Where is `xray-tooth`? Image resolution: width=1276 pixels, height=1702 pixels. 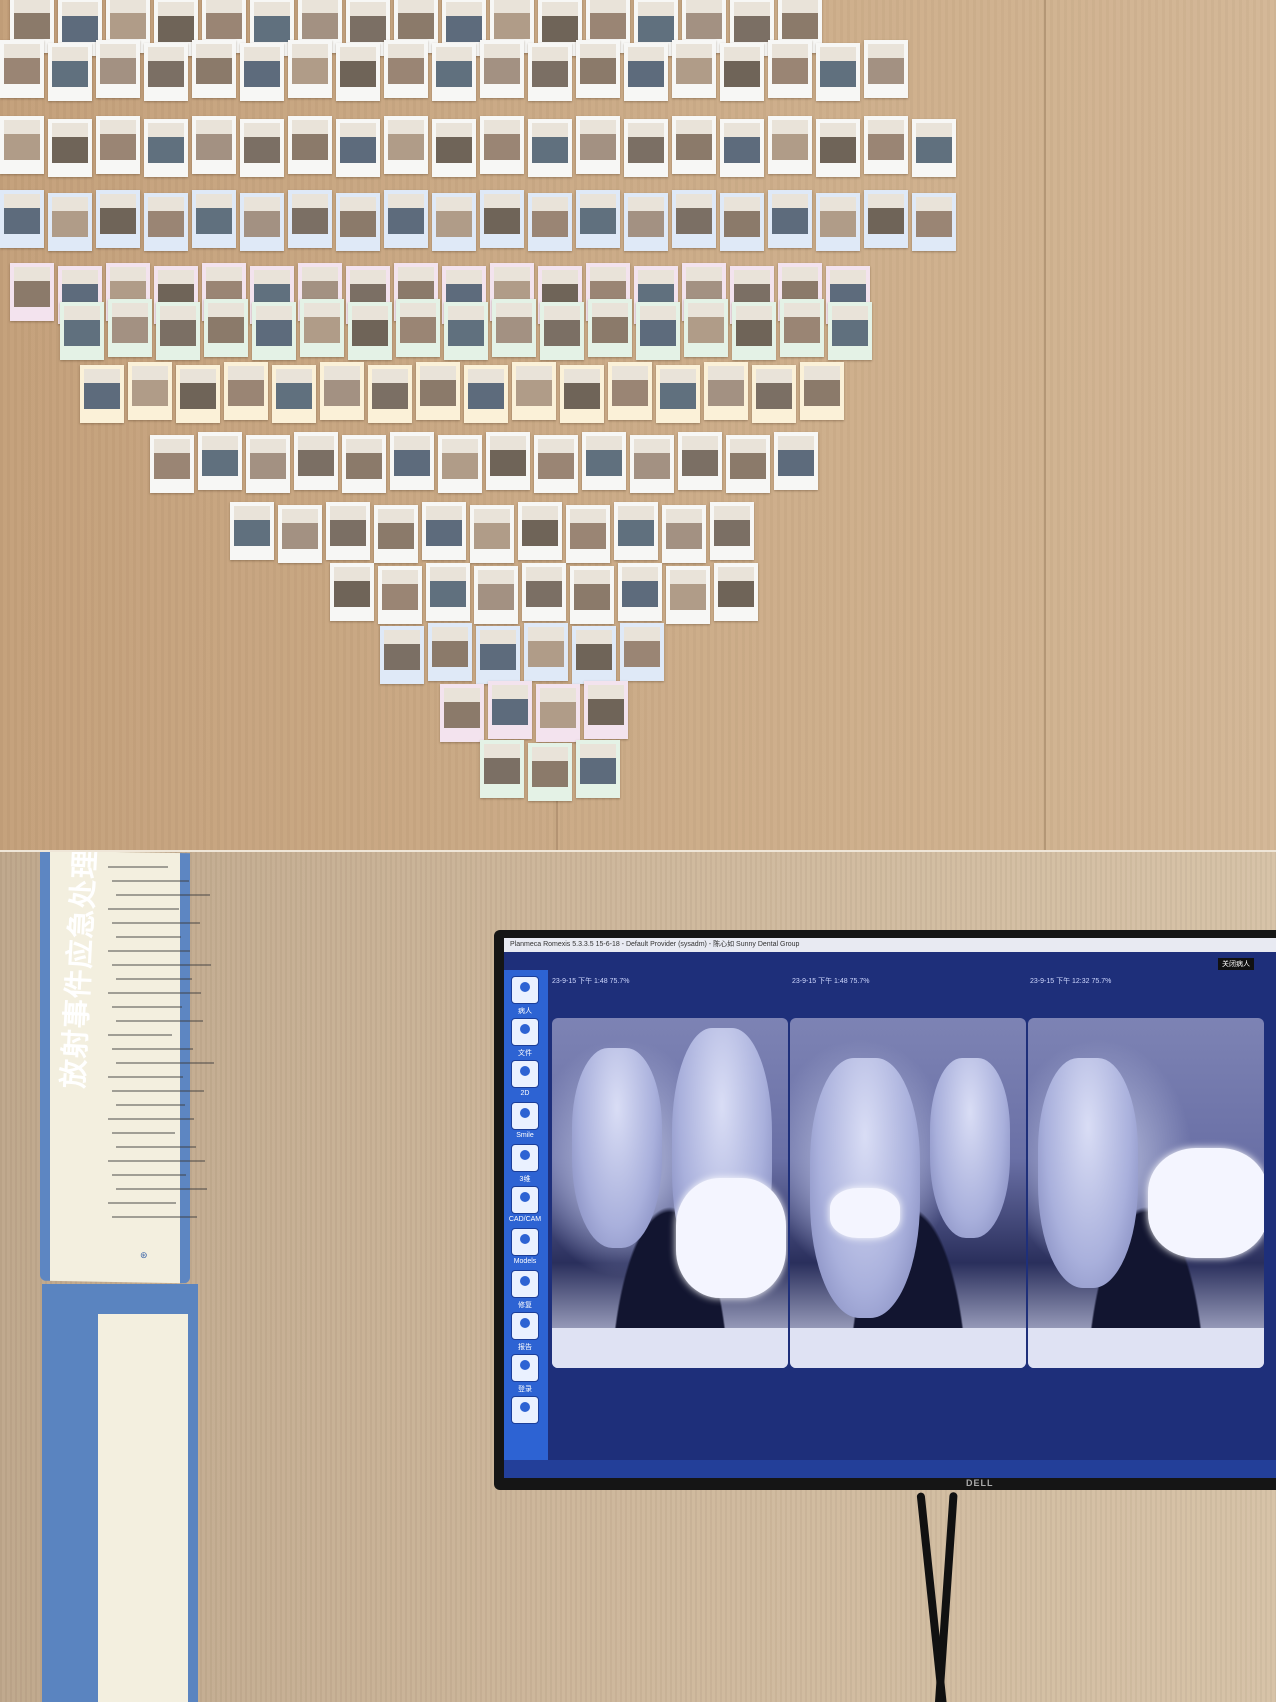
xray-tooth is located at coordinates (617, 1148).